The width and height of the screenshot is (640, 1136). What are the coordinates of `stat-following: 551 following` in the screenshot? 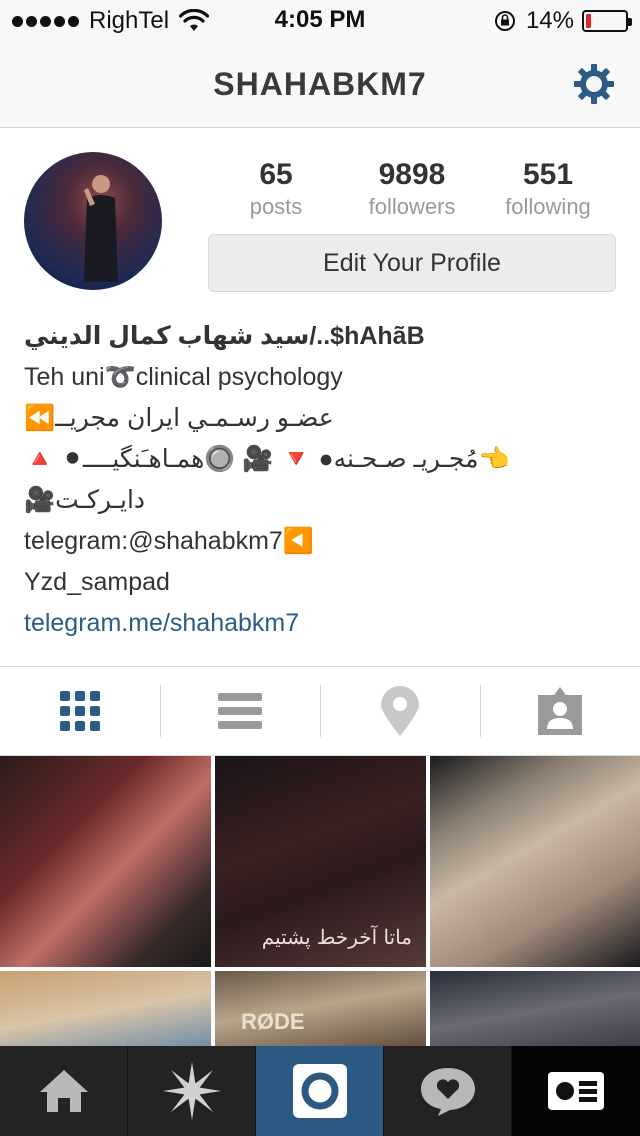 It's located at (548, 189).